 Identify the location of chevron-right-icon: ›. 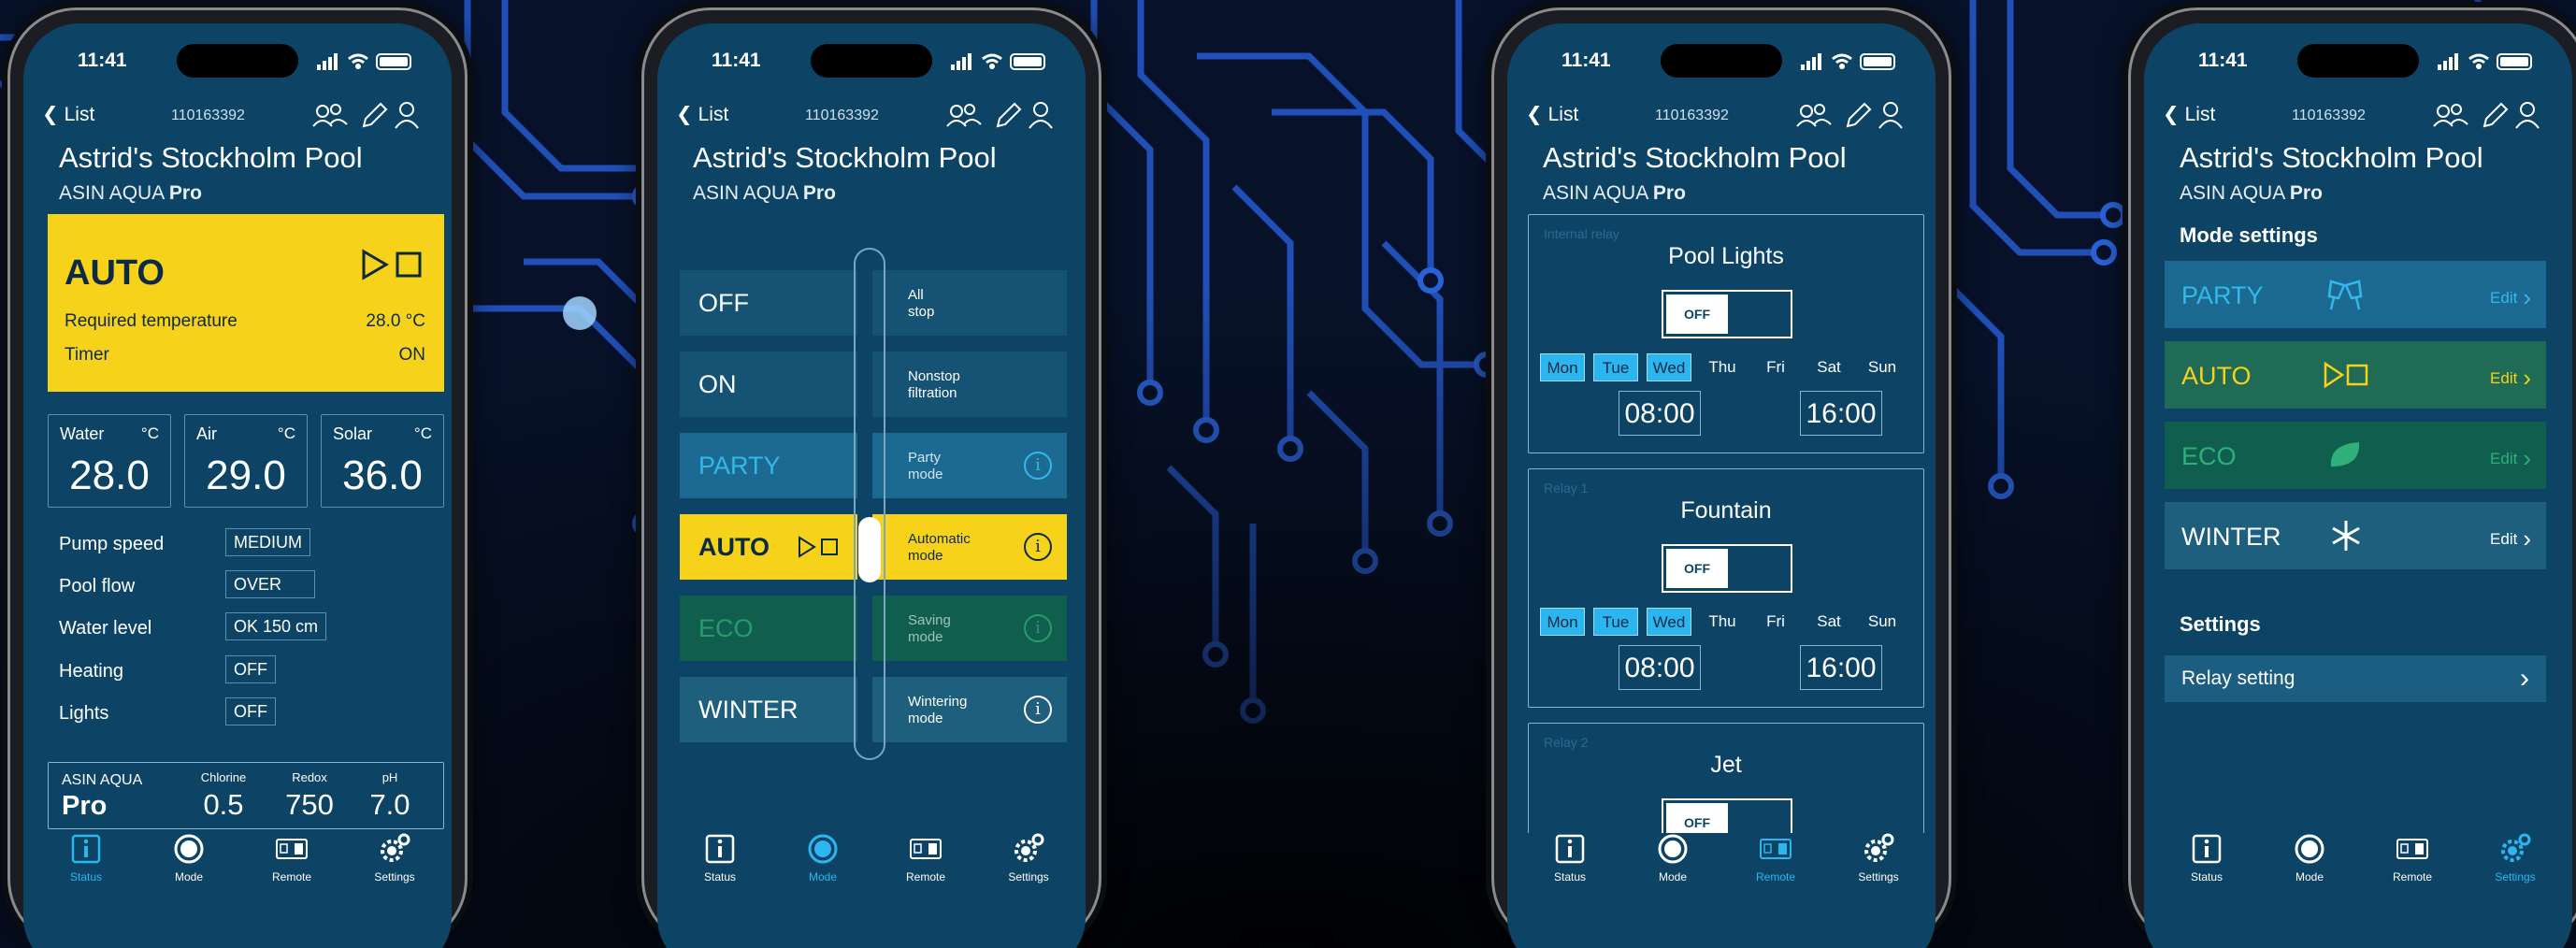
(2527, 297).